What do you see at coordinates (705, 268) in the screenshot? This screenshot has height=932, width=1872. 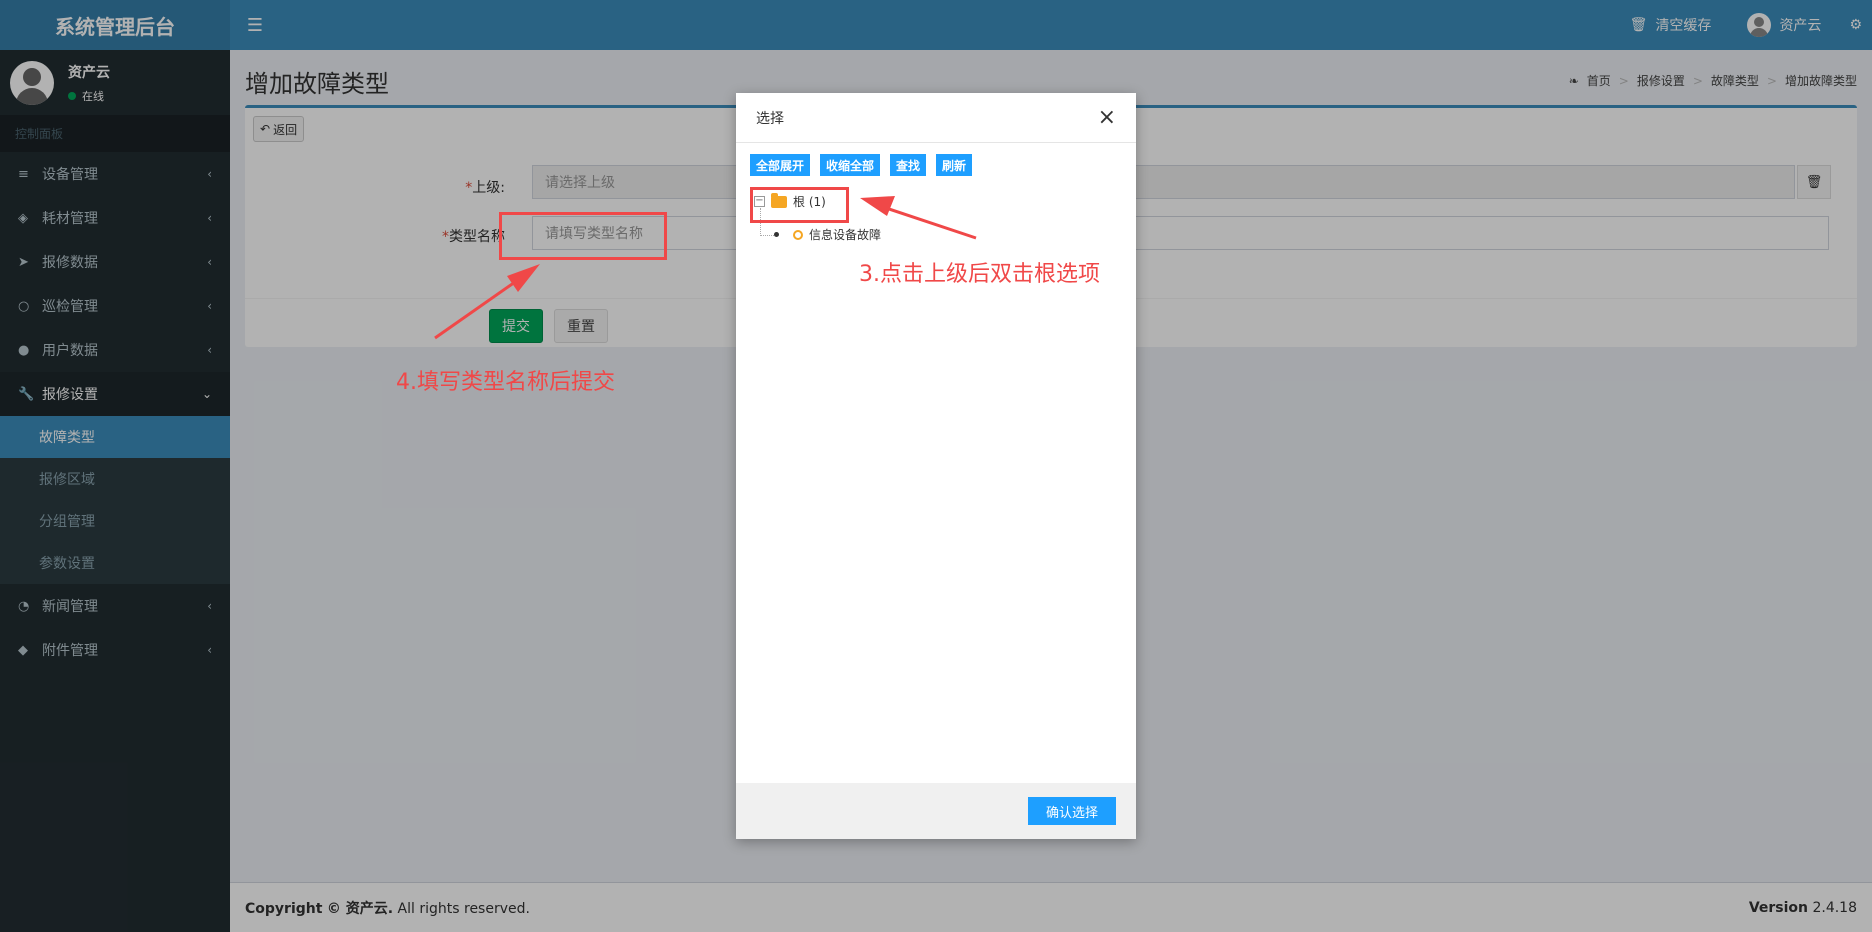 I see `annotation-arrows` at bounding box center [705, 268].